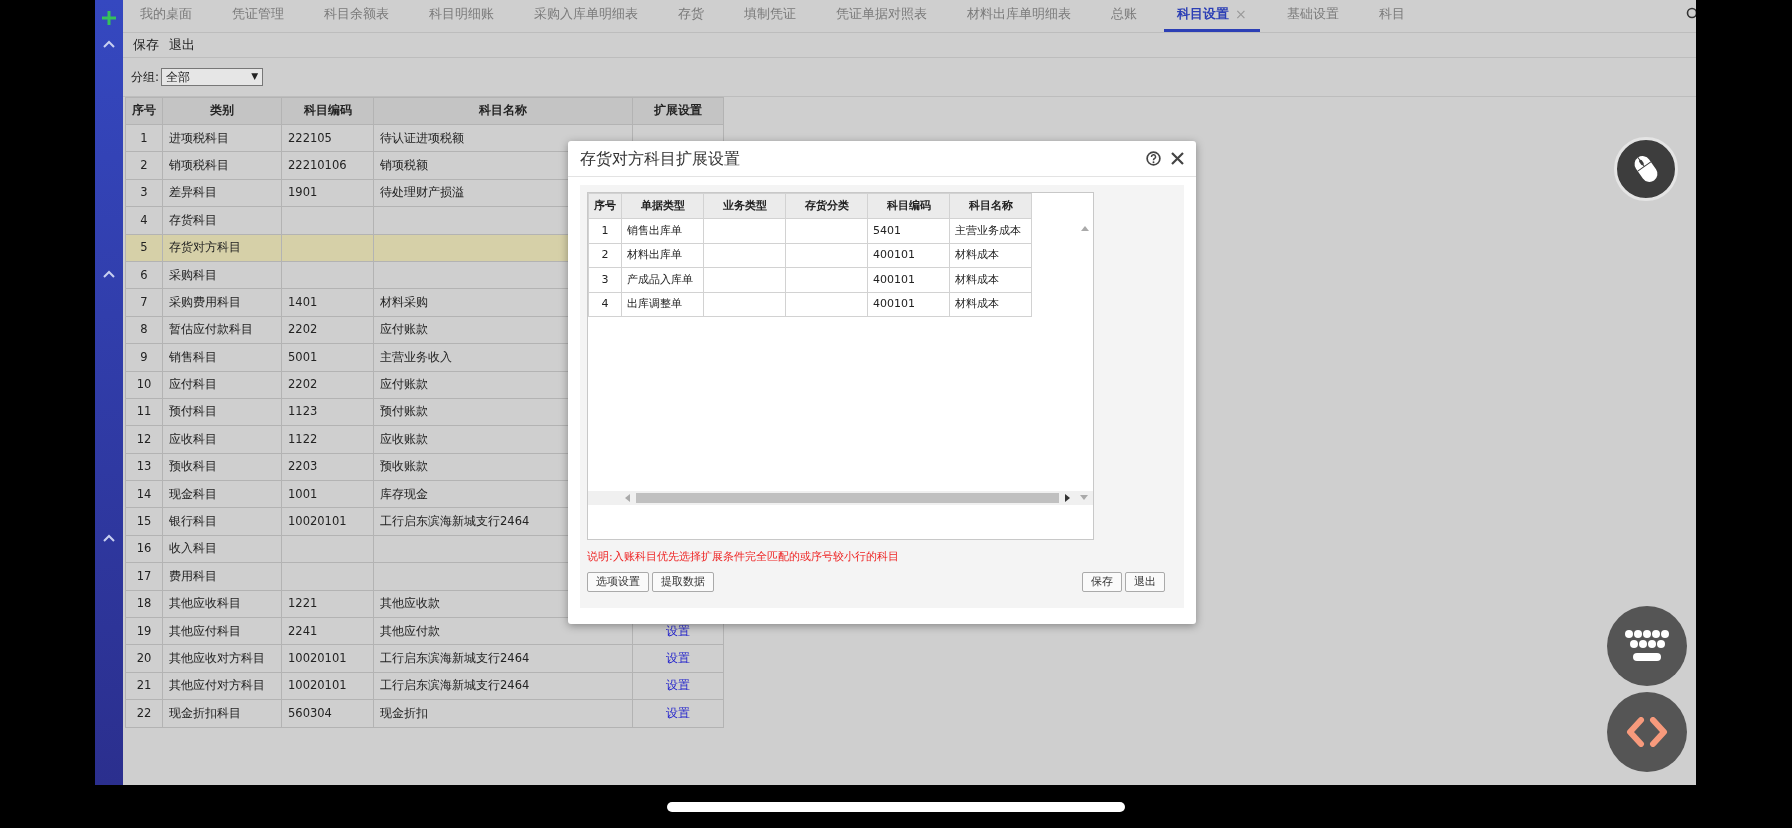  Describe the element at coordinates (1019, 16) in the screenshot. I see `tab: 材料出库单明细表` at that location.